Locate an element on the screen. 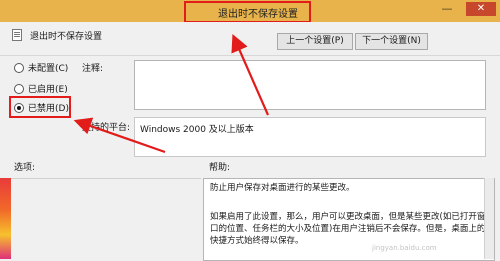 The image size is (500, 261). next-setting-button: 下一个设置(N) is located at coordinates (391, 41).